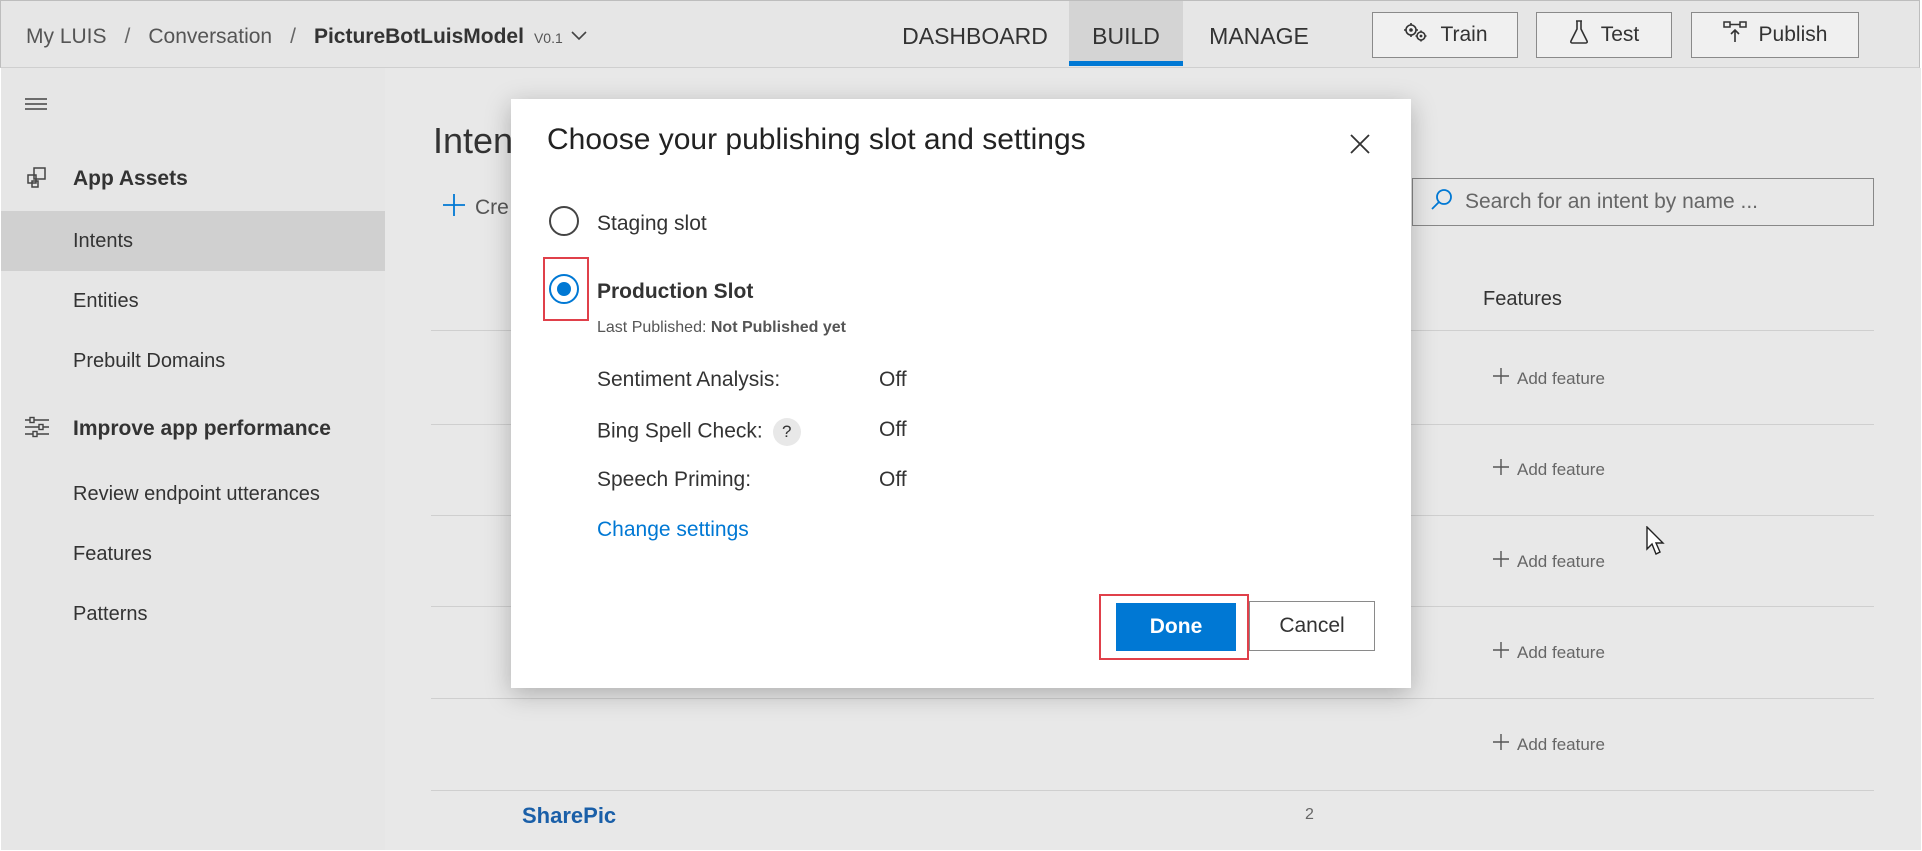  Describe the element at coordinates (193, 614) in the screenshot. I see `sidebar-item-patterns: Patterns` at that location.